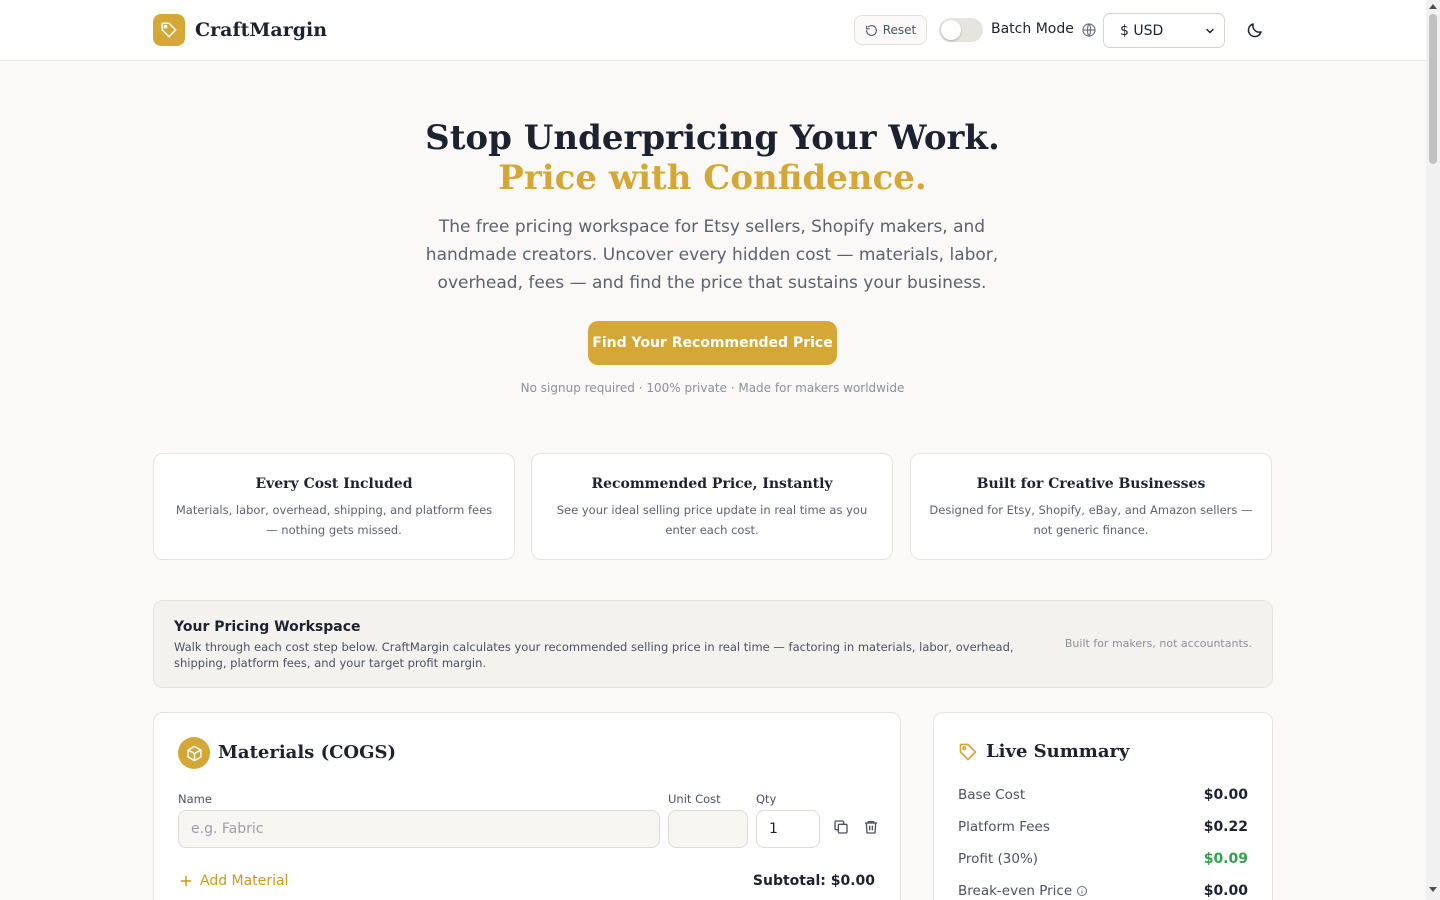  What do you see at coordinates (1158, 643) in the screenshot?
I see `workspace-side-note: Built for makers, not accountants.` at bounding box center [1158, 643].